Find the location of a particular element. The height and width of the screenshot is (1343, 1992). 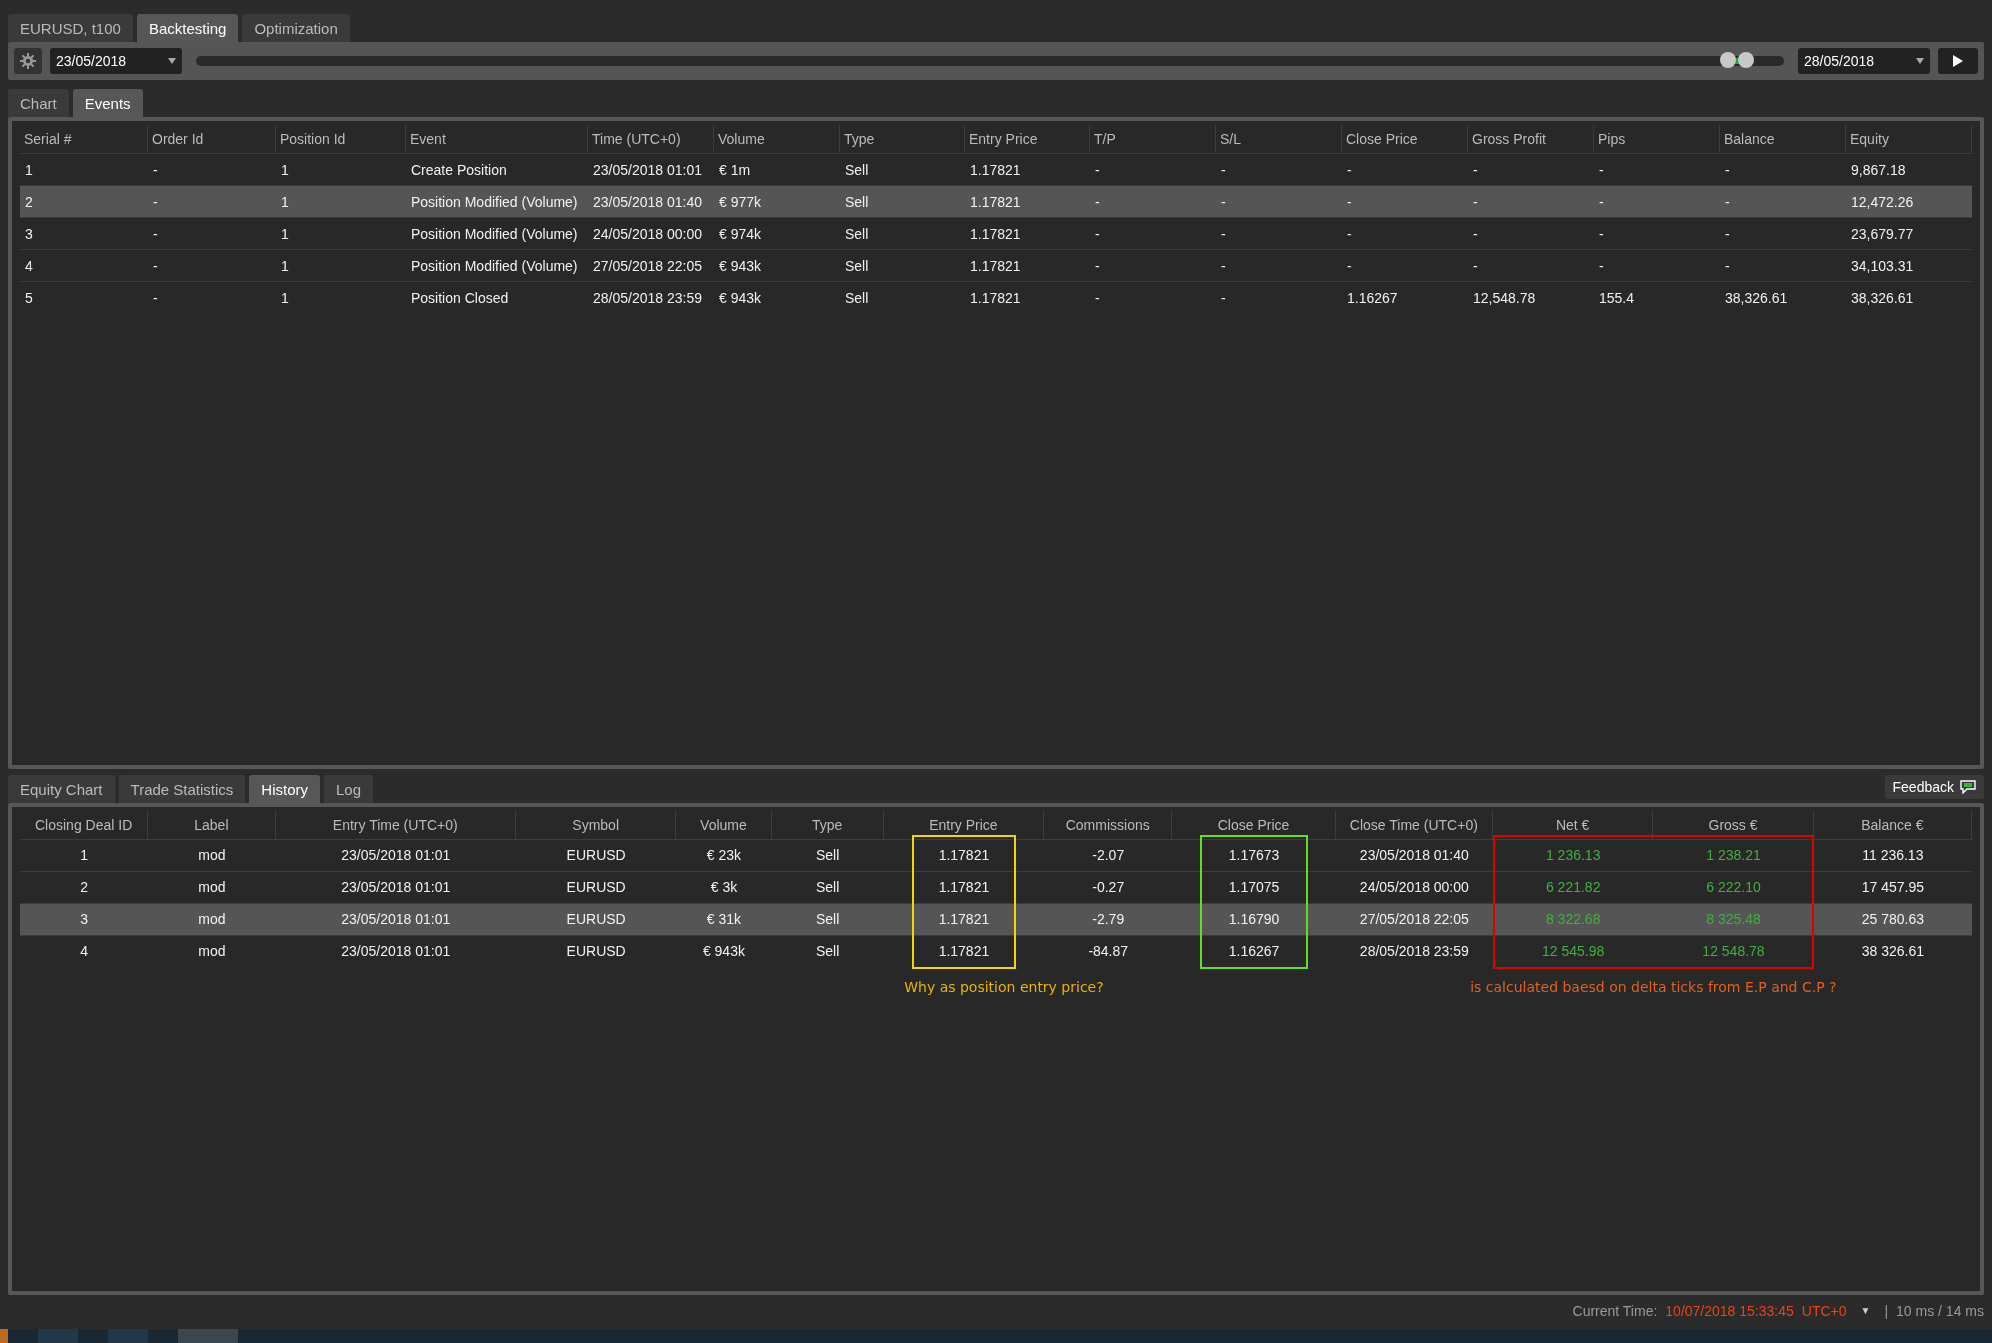

tab: Backtesting is located at coordinates (187, 28).